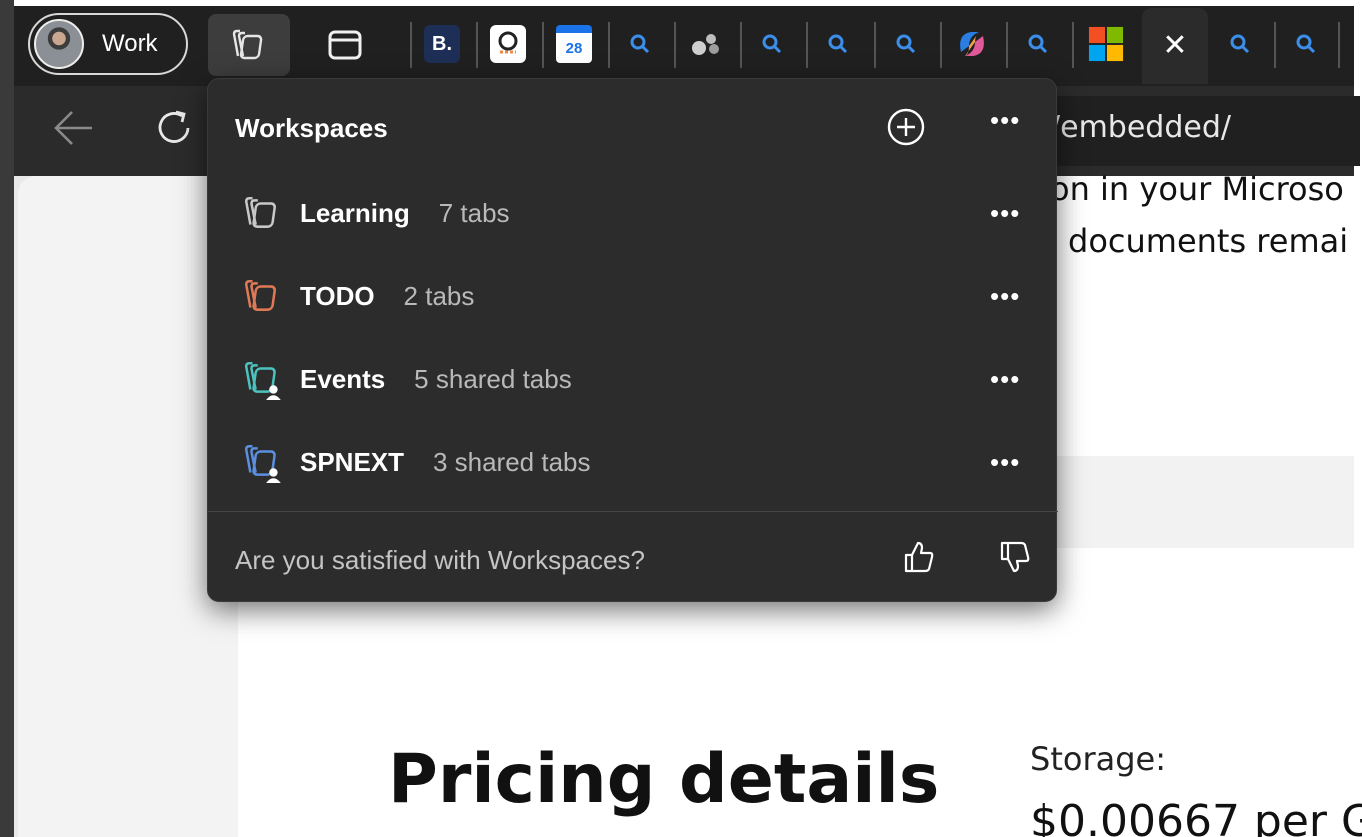 This screenshot has height=837, width=1362. Describe the element at coordinates (511, 461) in the screenshot. I see `workspace-tab-count: 3 shared tabs` at that location.